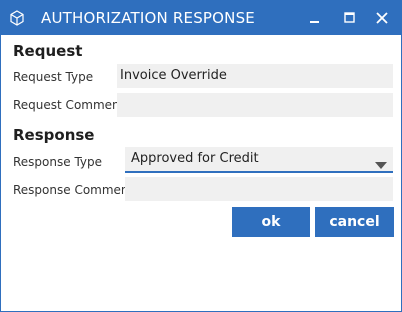 This screenshot has width=402, height=312. I want to click on close-button, so click(382, 18).